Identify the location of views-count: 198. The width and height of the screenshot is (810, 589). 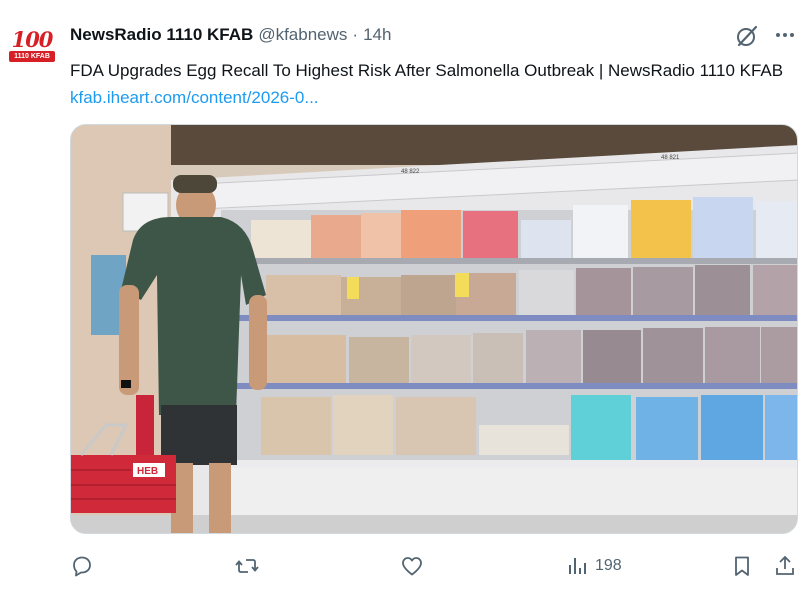
(608, 565).